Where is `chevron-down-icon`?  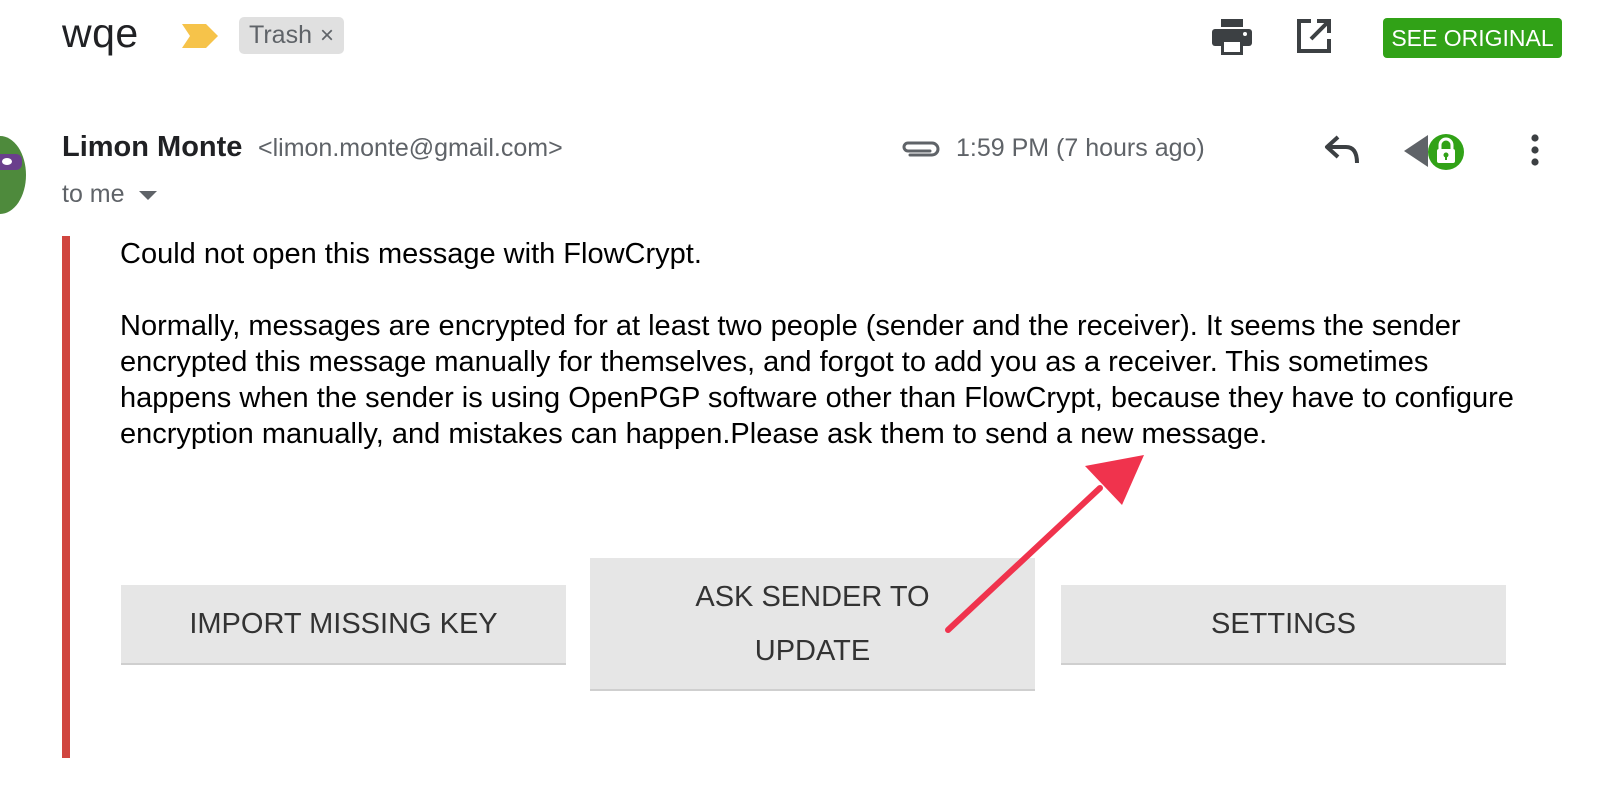
chevron-down-icon is located at coordinates (147, 195).